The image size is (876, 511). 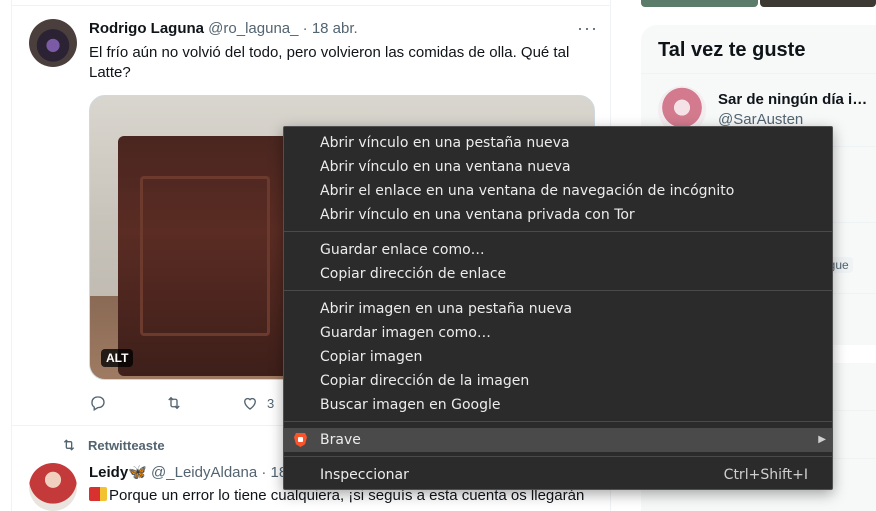 I want to click on tweet-header: Rodrigo Laguna @ro_laguna_ · 18 abr., so click(x=223, y=28).